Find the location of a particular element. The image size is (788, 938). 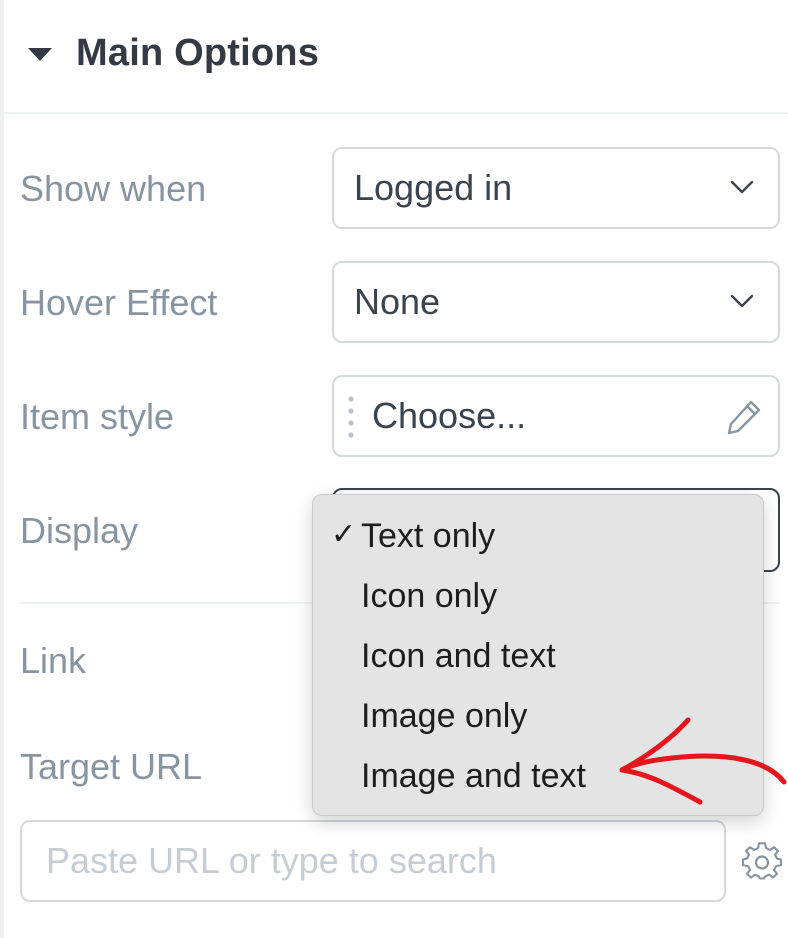

drag-handle-icon is located at coordinates (351, 417).